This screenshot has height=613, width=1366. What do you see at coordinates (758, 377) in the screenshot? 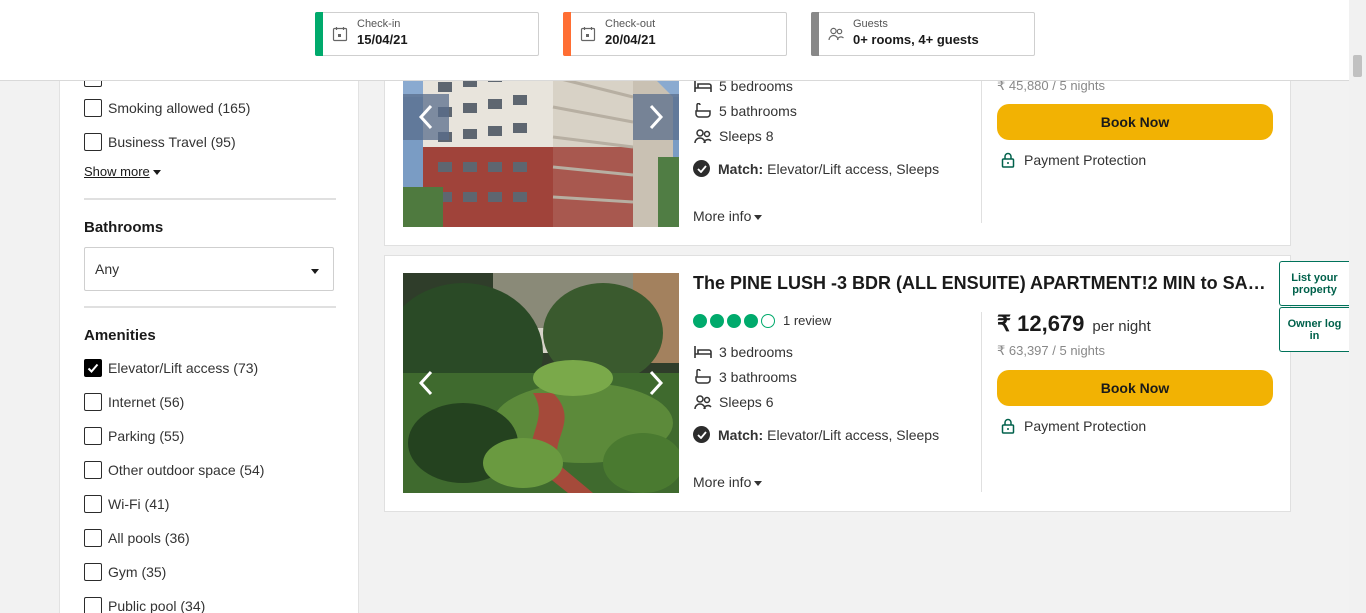
I see `bathrooms-text: 3 bathrooms` at bounding box center [758, 377].